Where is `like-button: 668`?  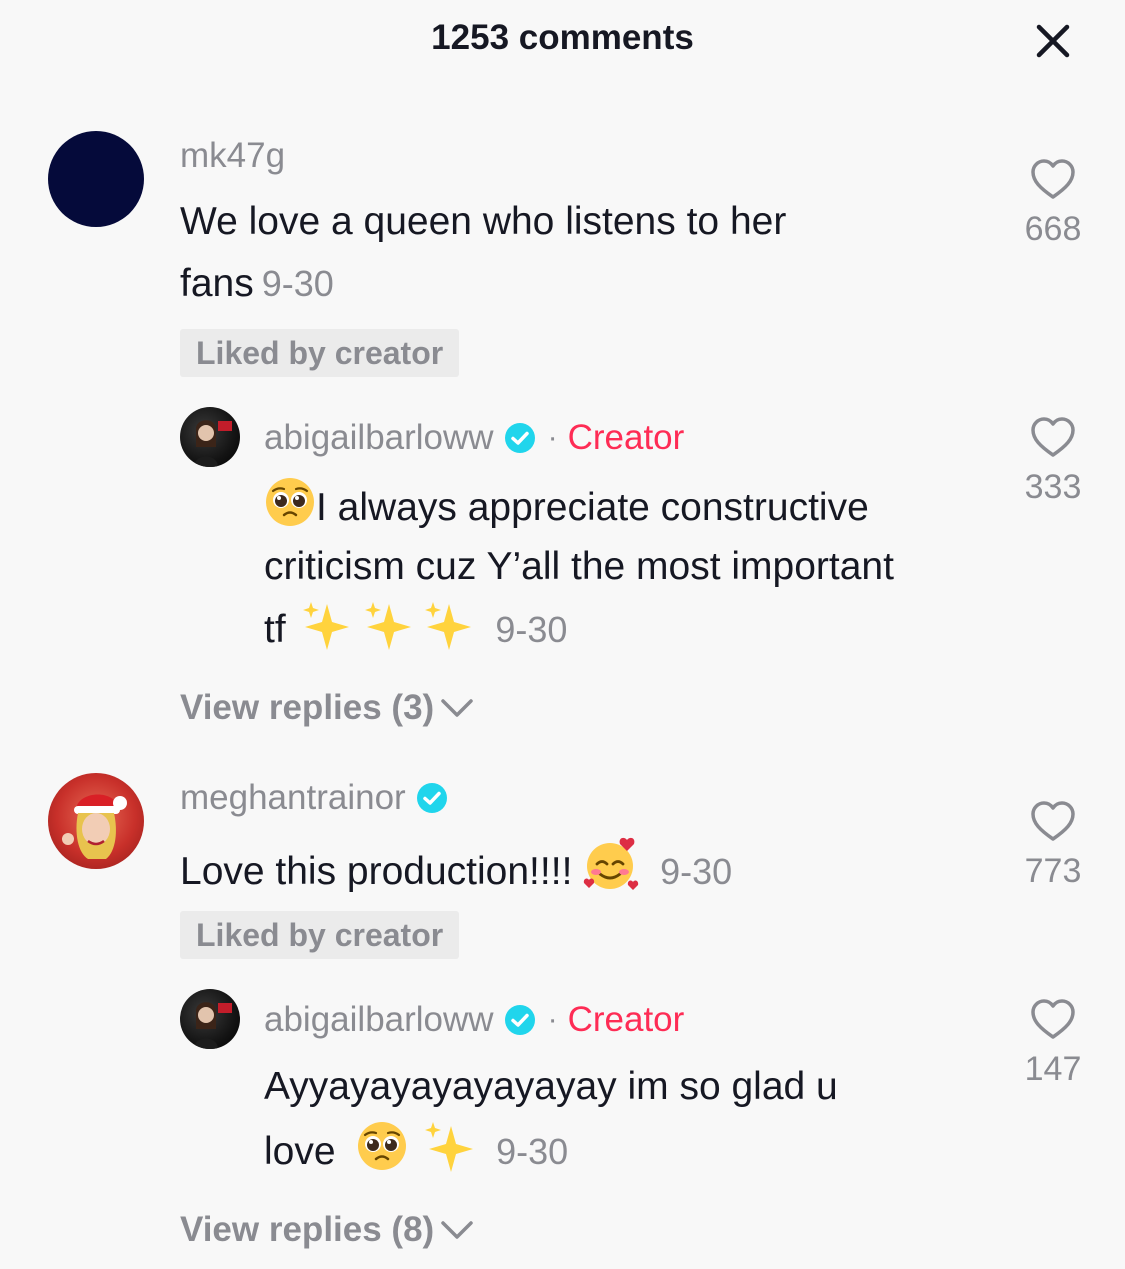 like-button: 668 is located at coordinates (1053, 203).